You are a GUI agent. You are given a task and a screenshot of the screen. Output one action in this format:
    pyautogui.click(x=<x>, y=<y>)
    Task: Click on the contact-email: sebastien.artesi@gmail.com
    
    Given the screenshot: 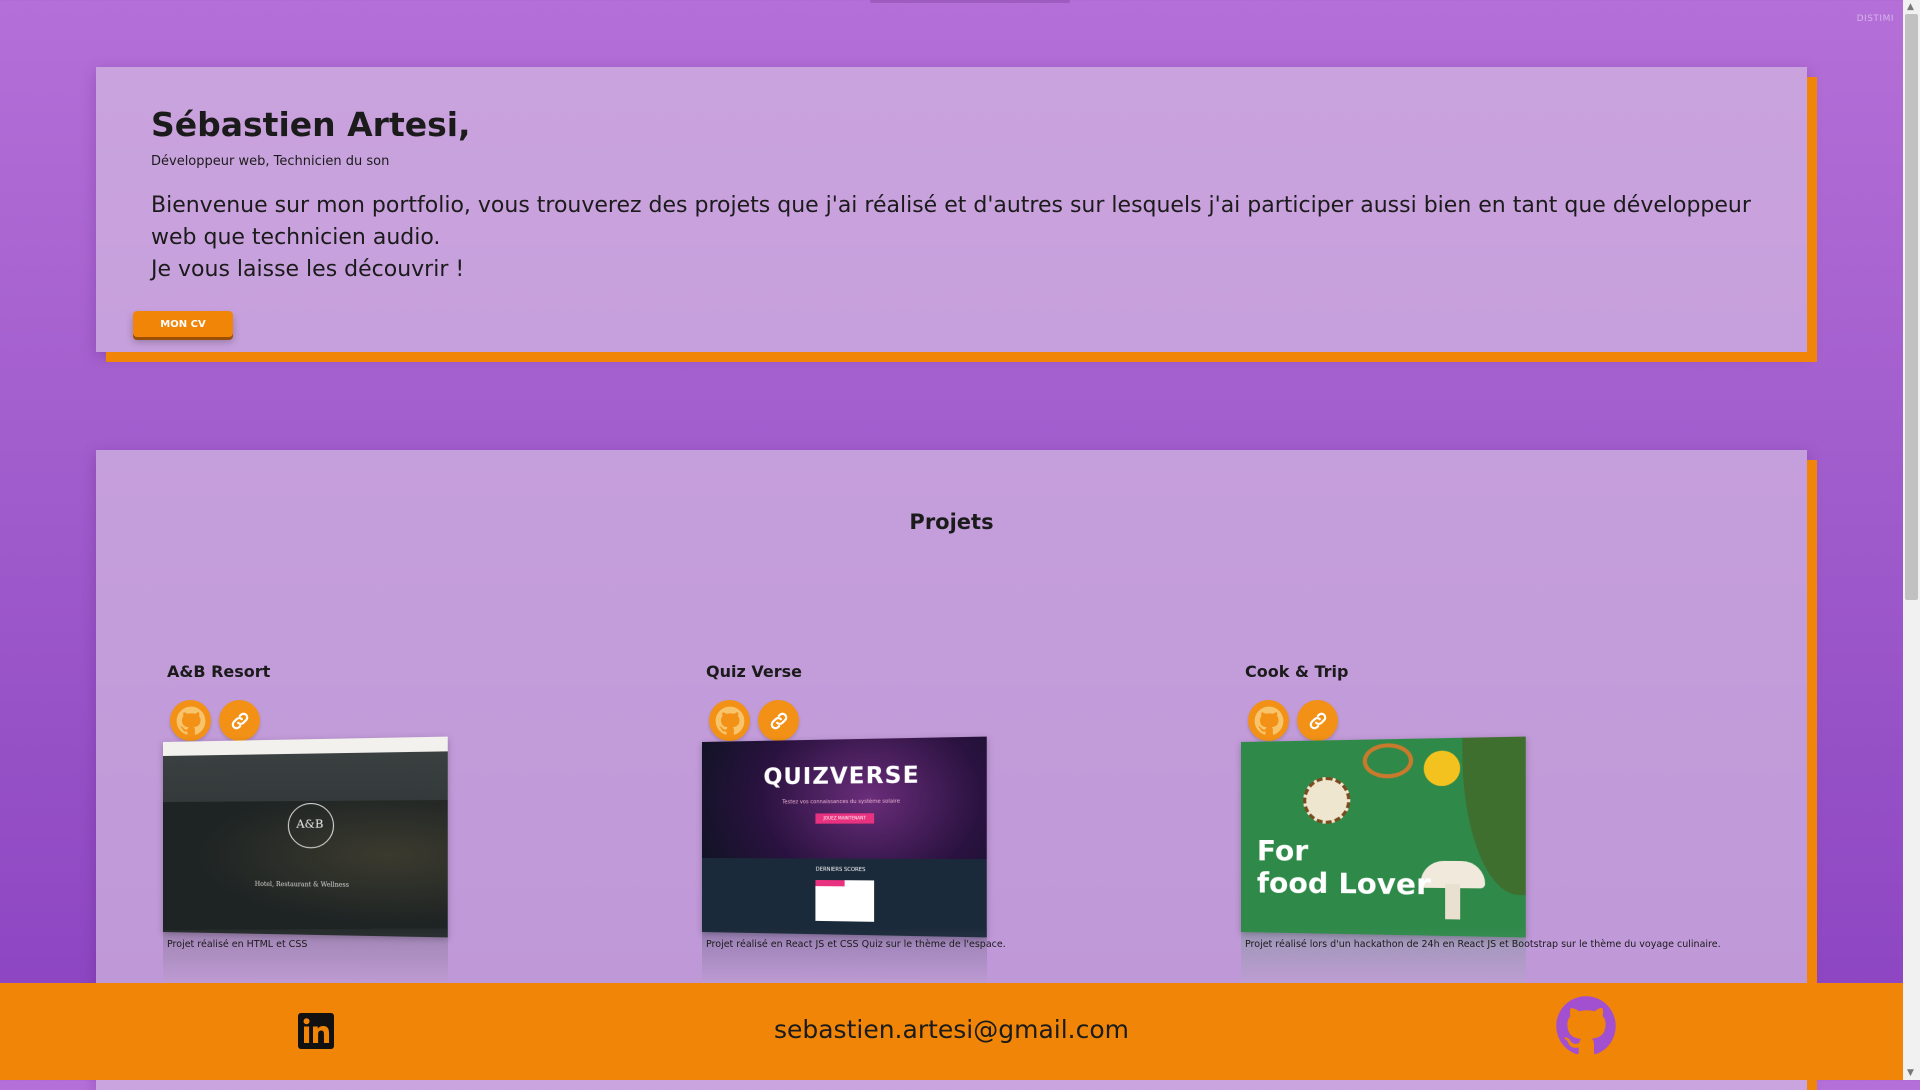 What is the action you would take?
    pyautogui.click(x=951, y=1029)
    